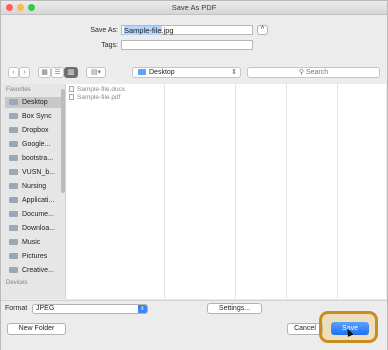 The height and width of the screenshot is (350, 388). I want to click on location-label: Desktop, so click(162, 72).